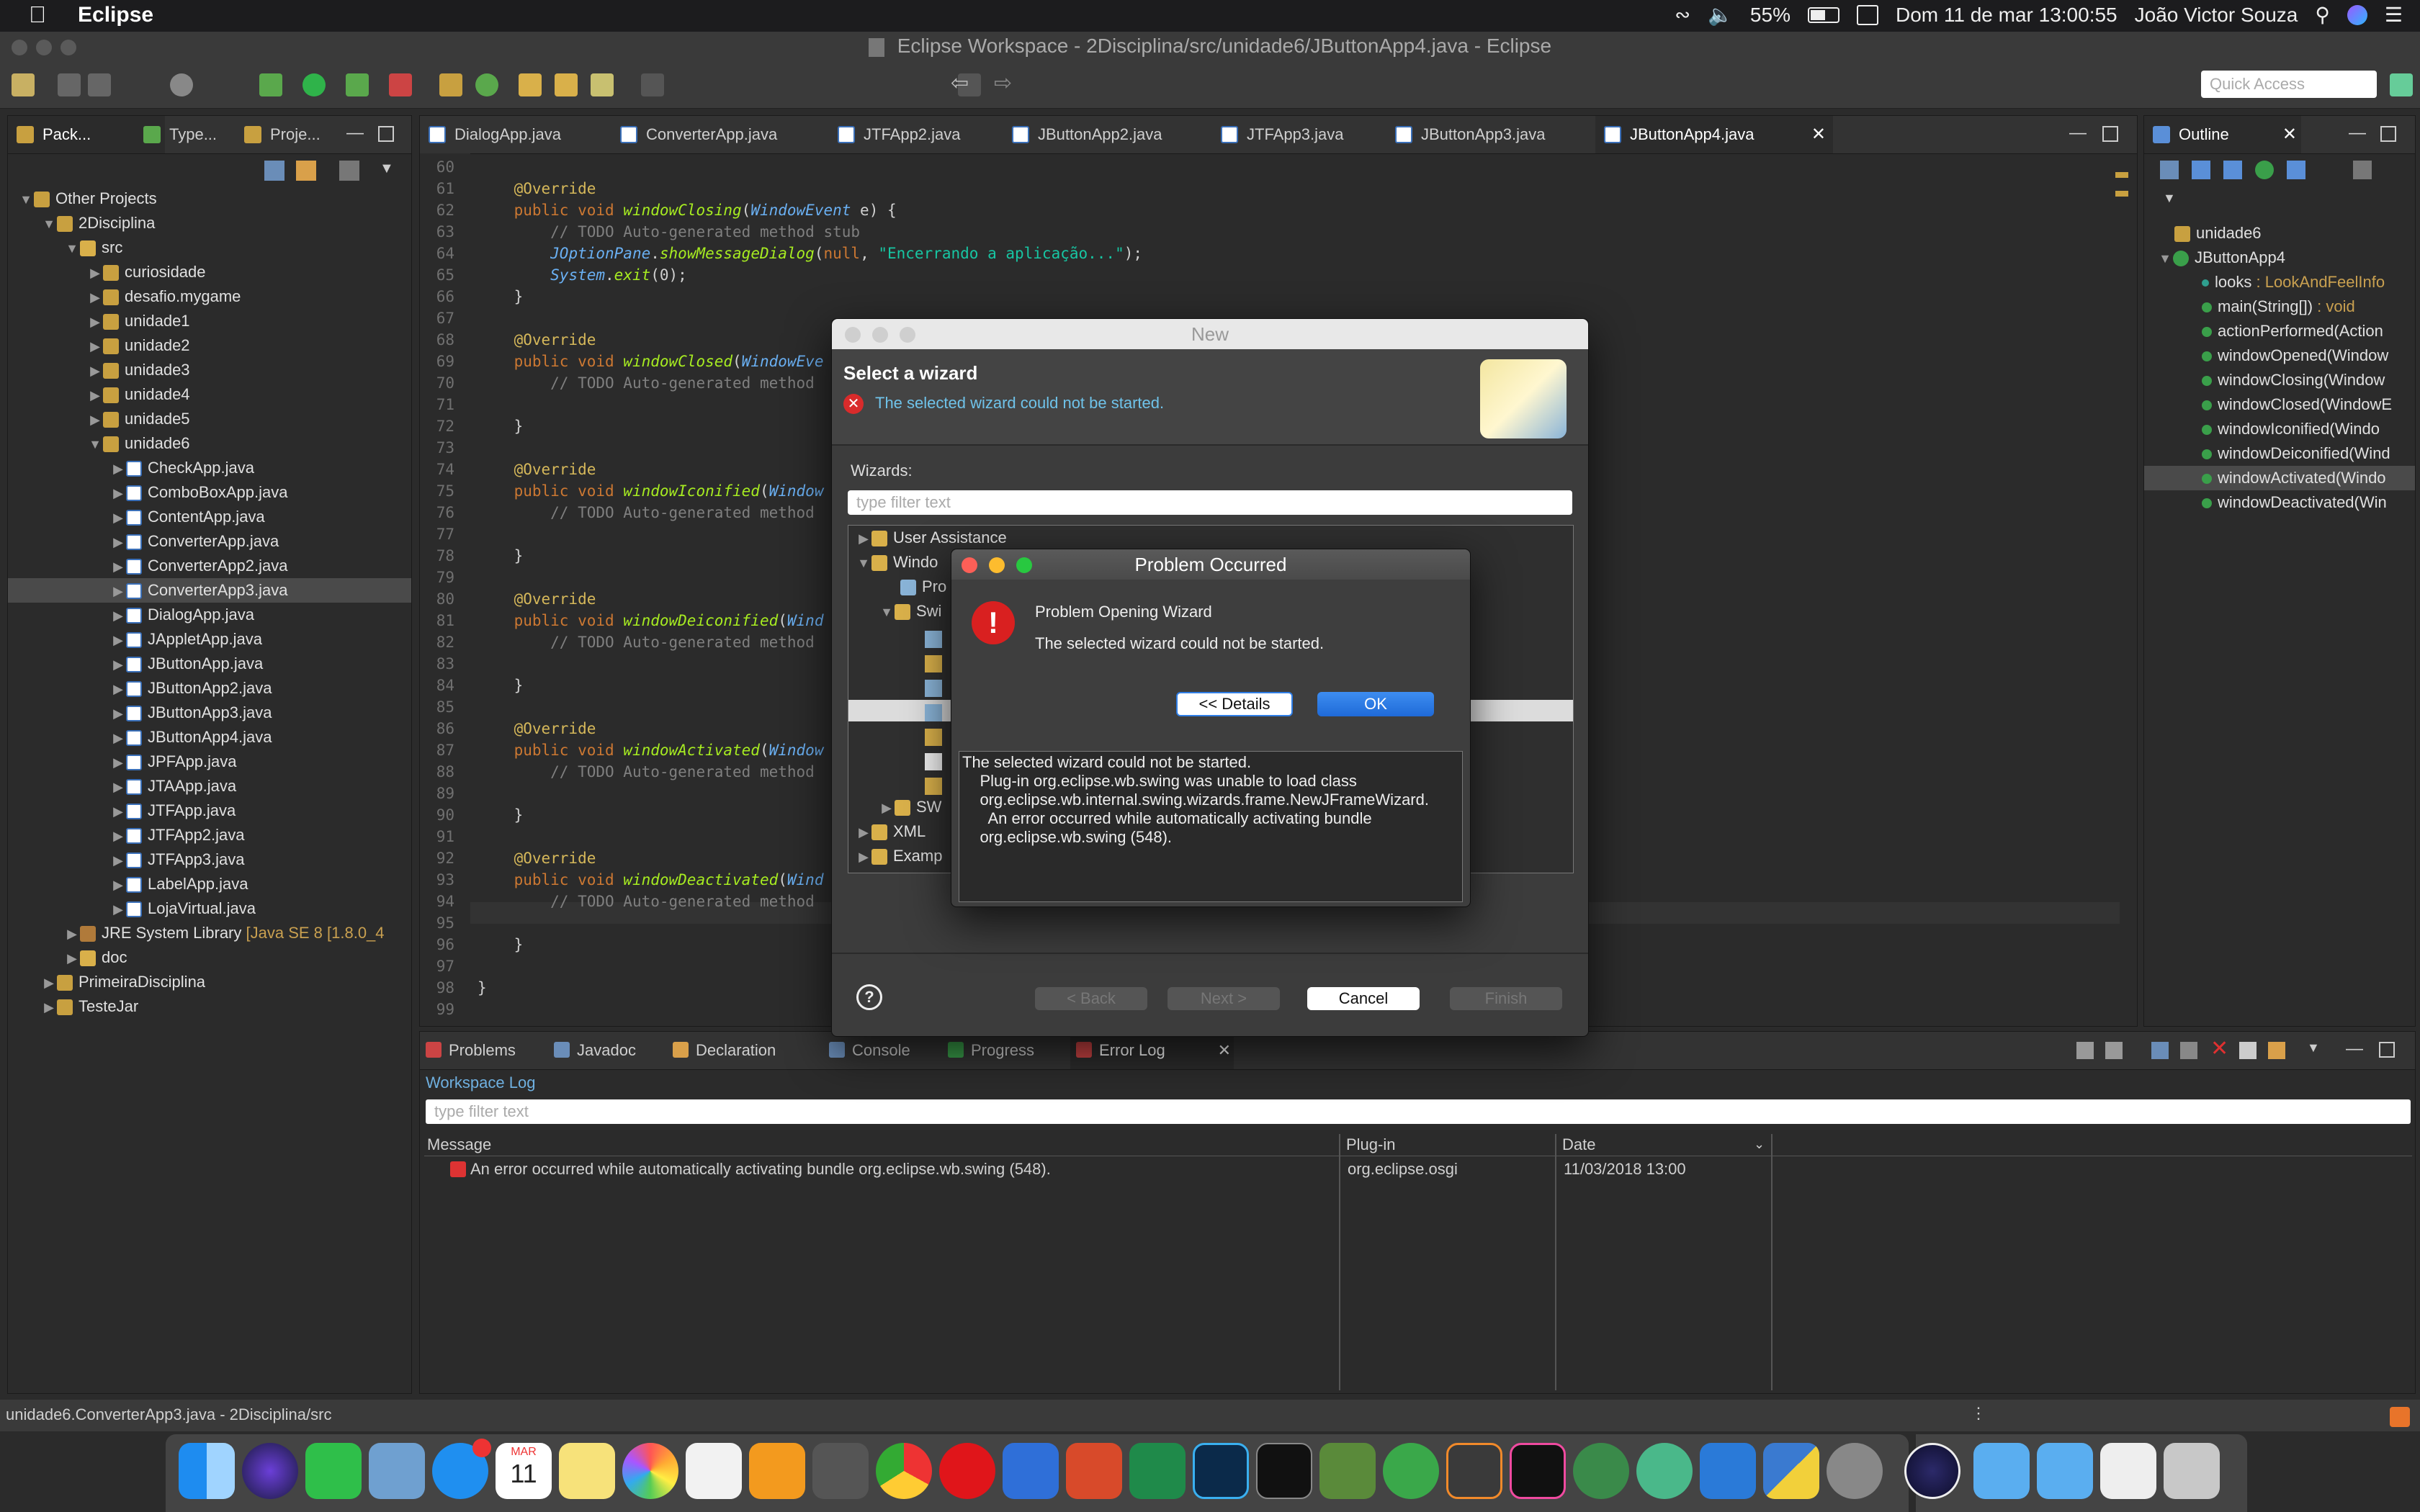 The width and height of the screenshot is (2420, 1512). What do you see at coordinates (1234, 704) in the screenshot?
I see `details-button: << Details` at bounding box center [1234, 704].